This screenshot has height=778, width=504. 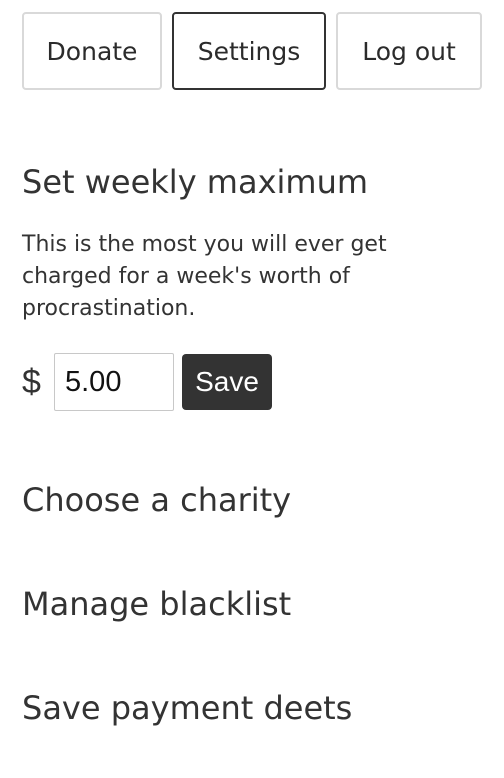 What do you see at coordinates (227, 382) in the screenshot?
I see `save-button: Save` at bounding box center [227, 382].